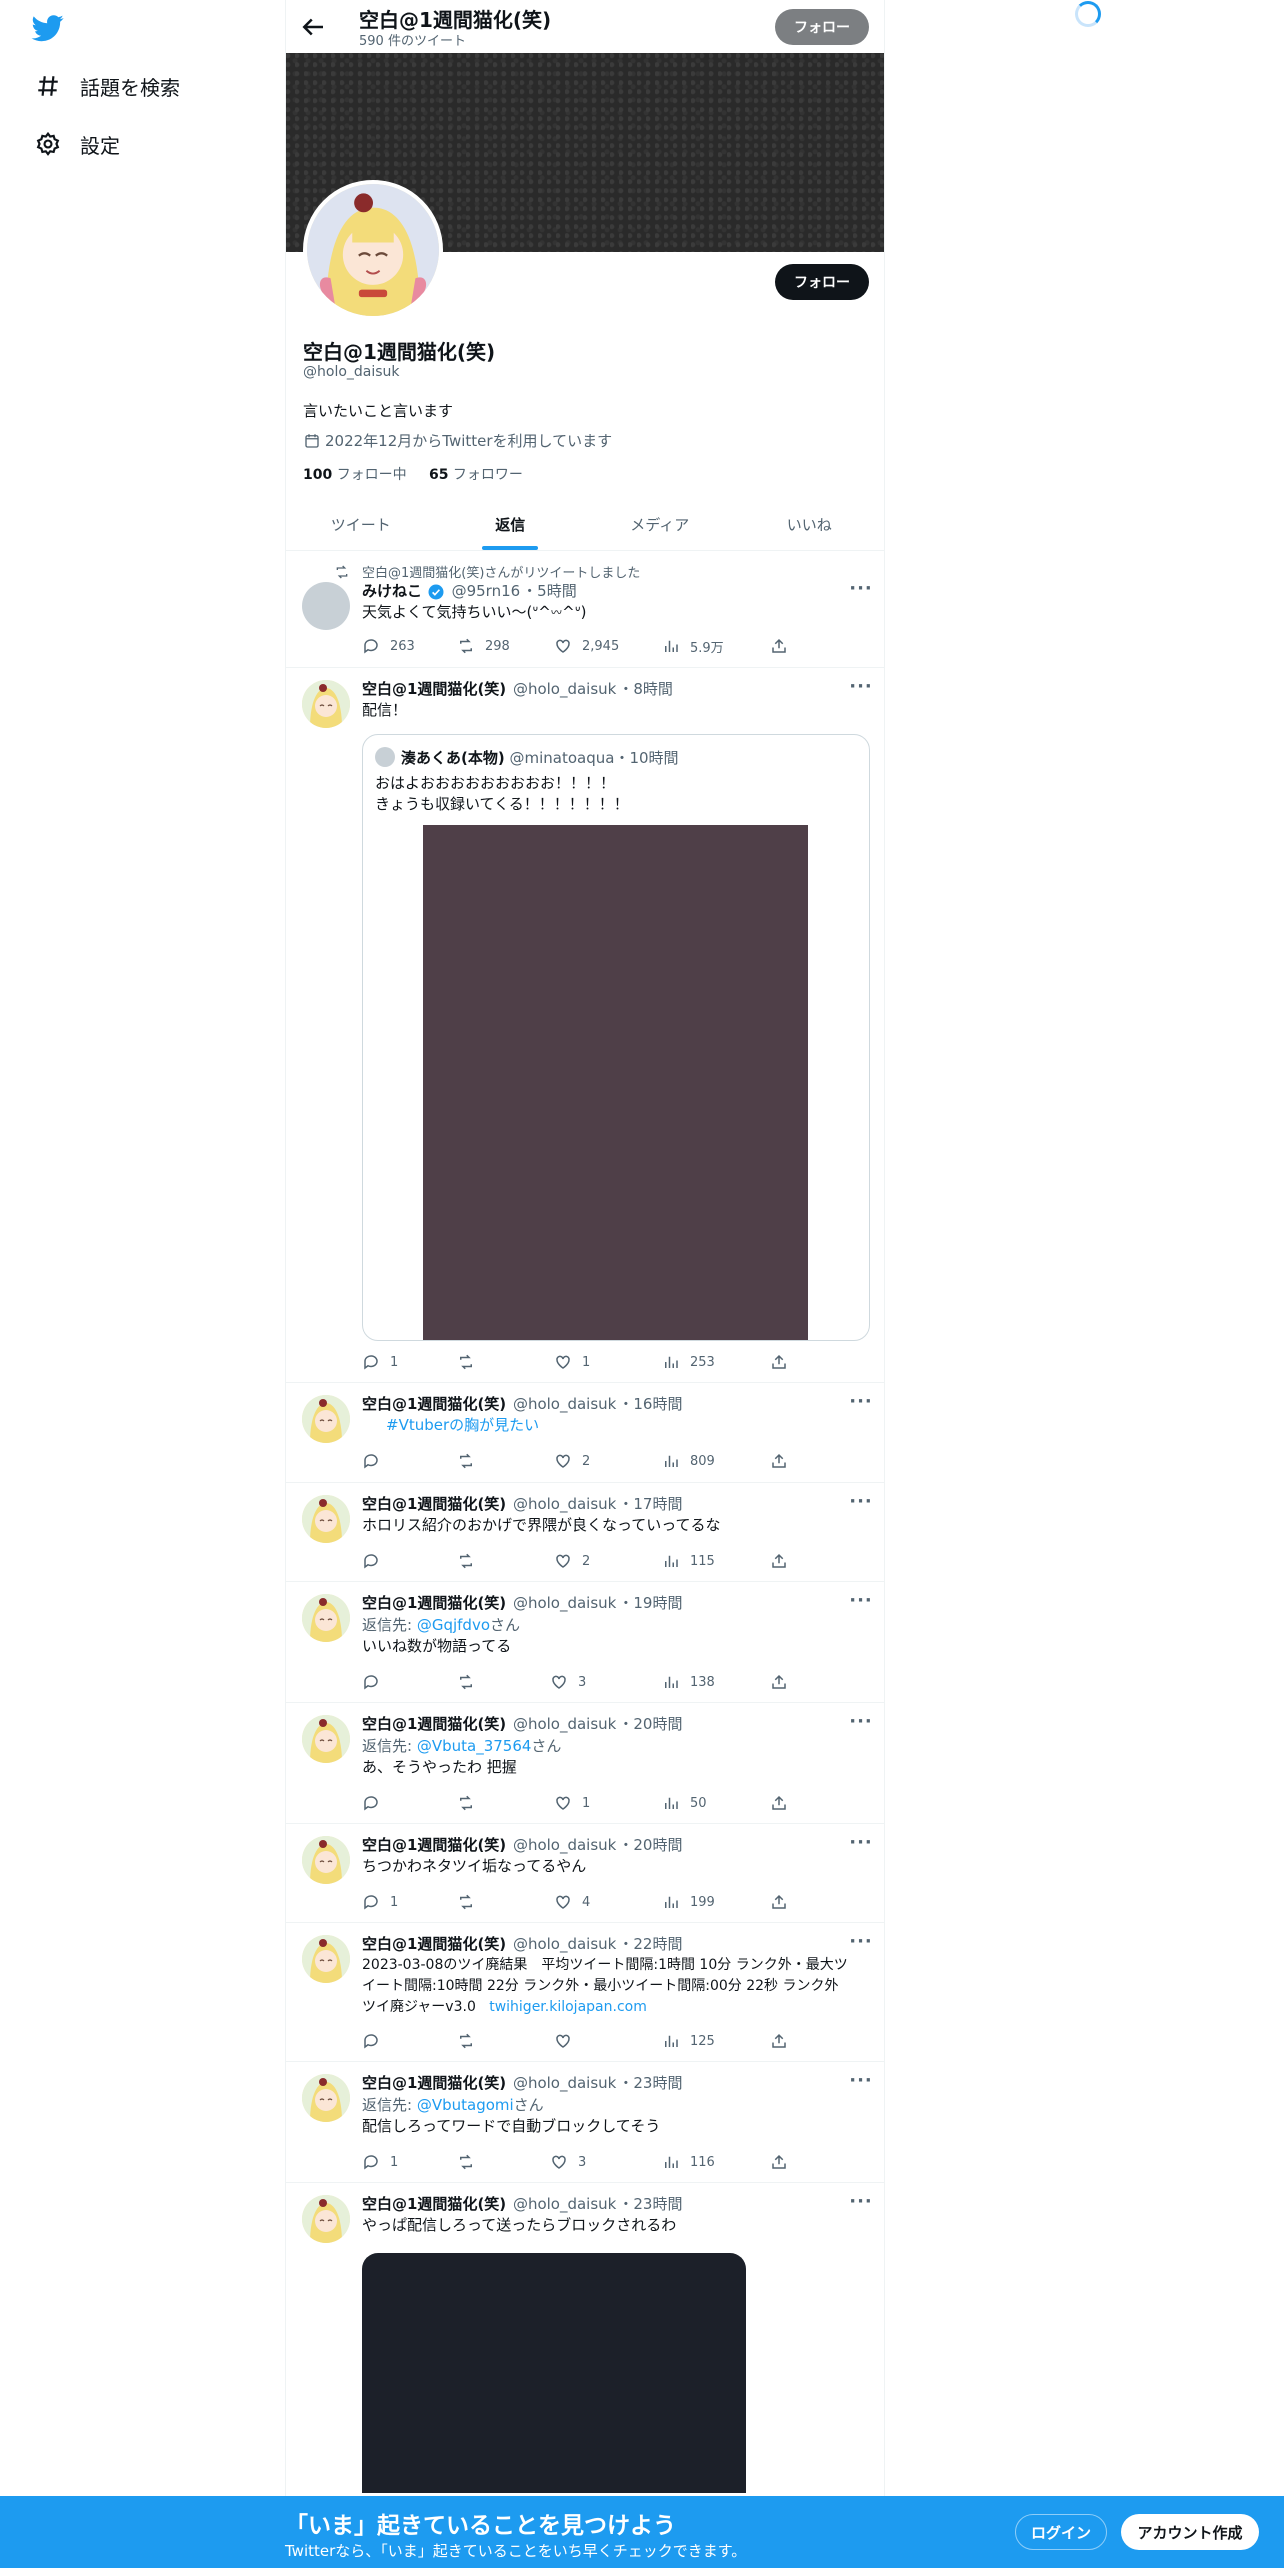 The height and width of the screenshot is (2568, 1284). What do you see at coordinates (511, 524) in the screenshot?
I see `tab-replies: 返信` at bounding box center [511, 524].